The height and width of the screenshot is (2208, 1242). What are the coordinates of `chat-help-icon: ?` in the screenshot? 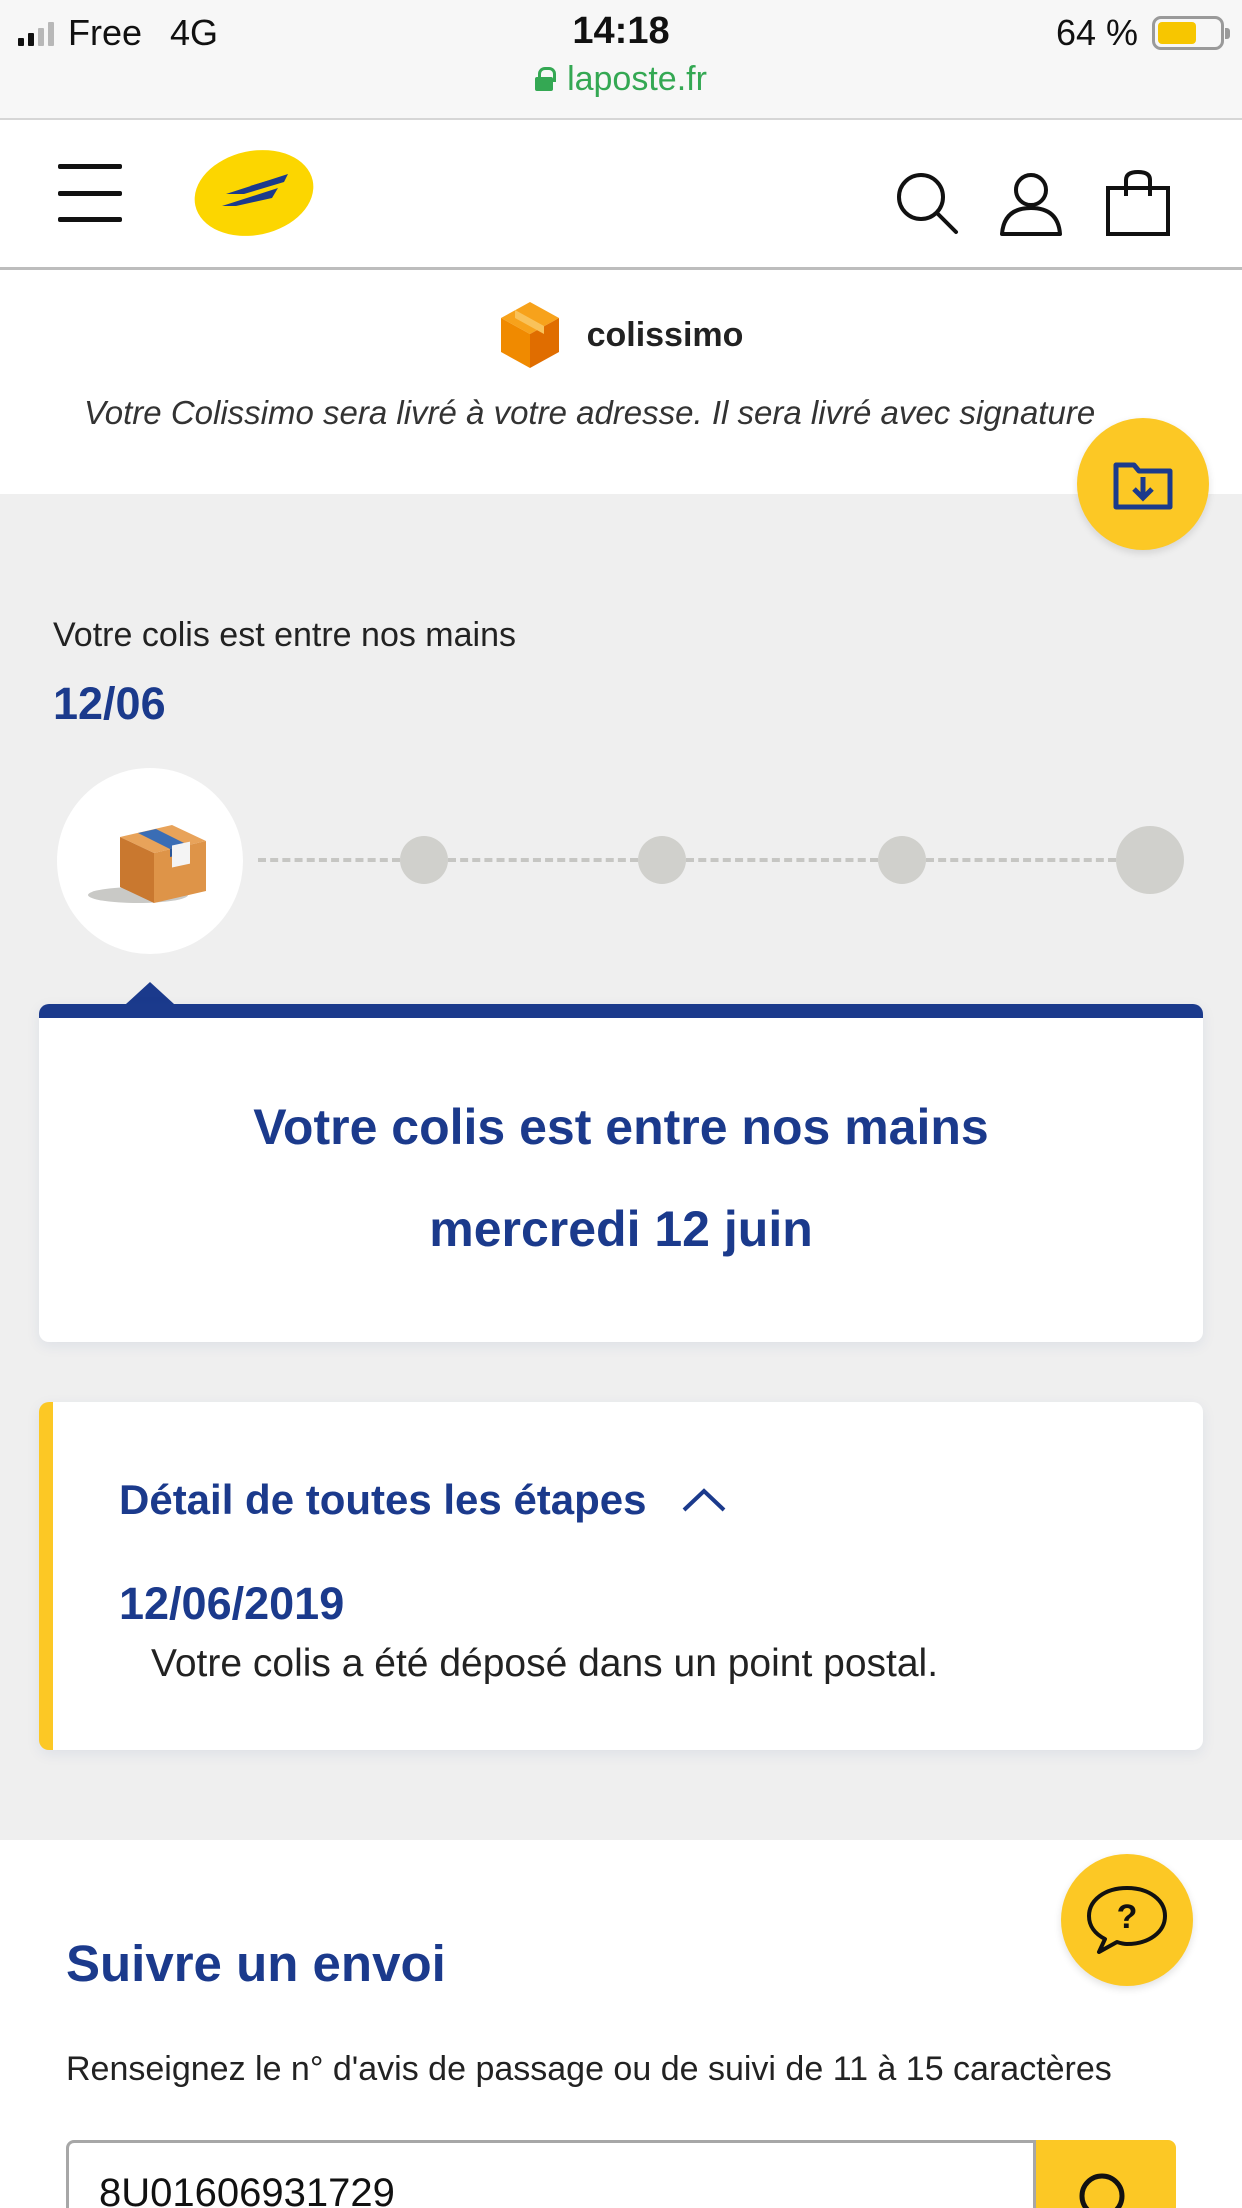 It's located at (1127, 1920).